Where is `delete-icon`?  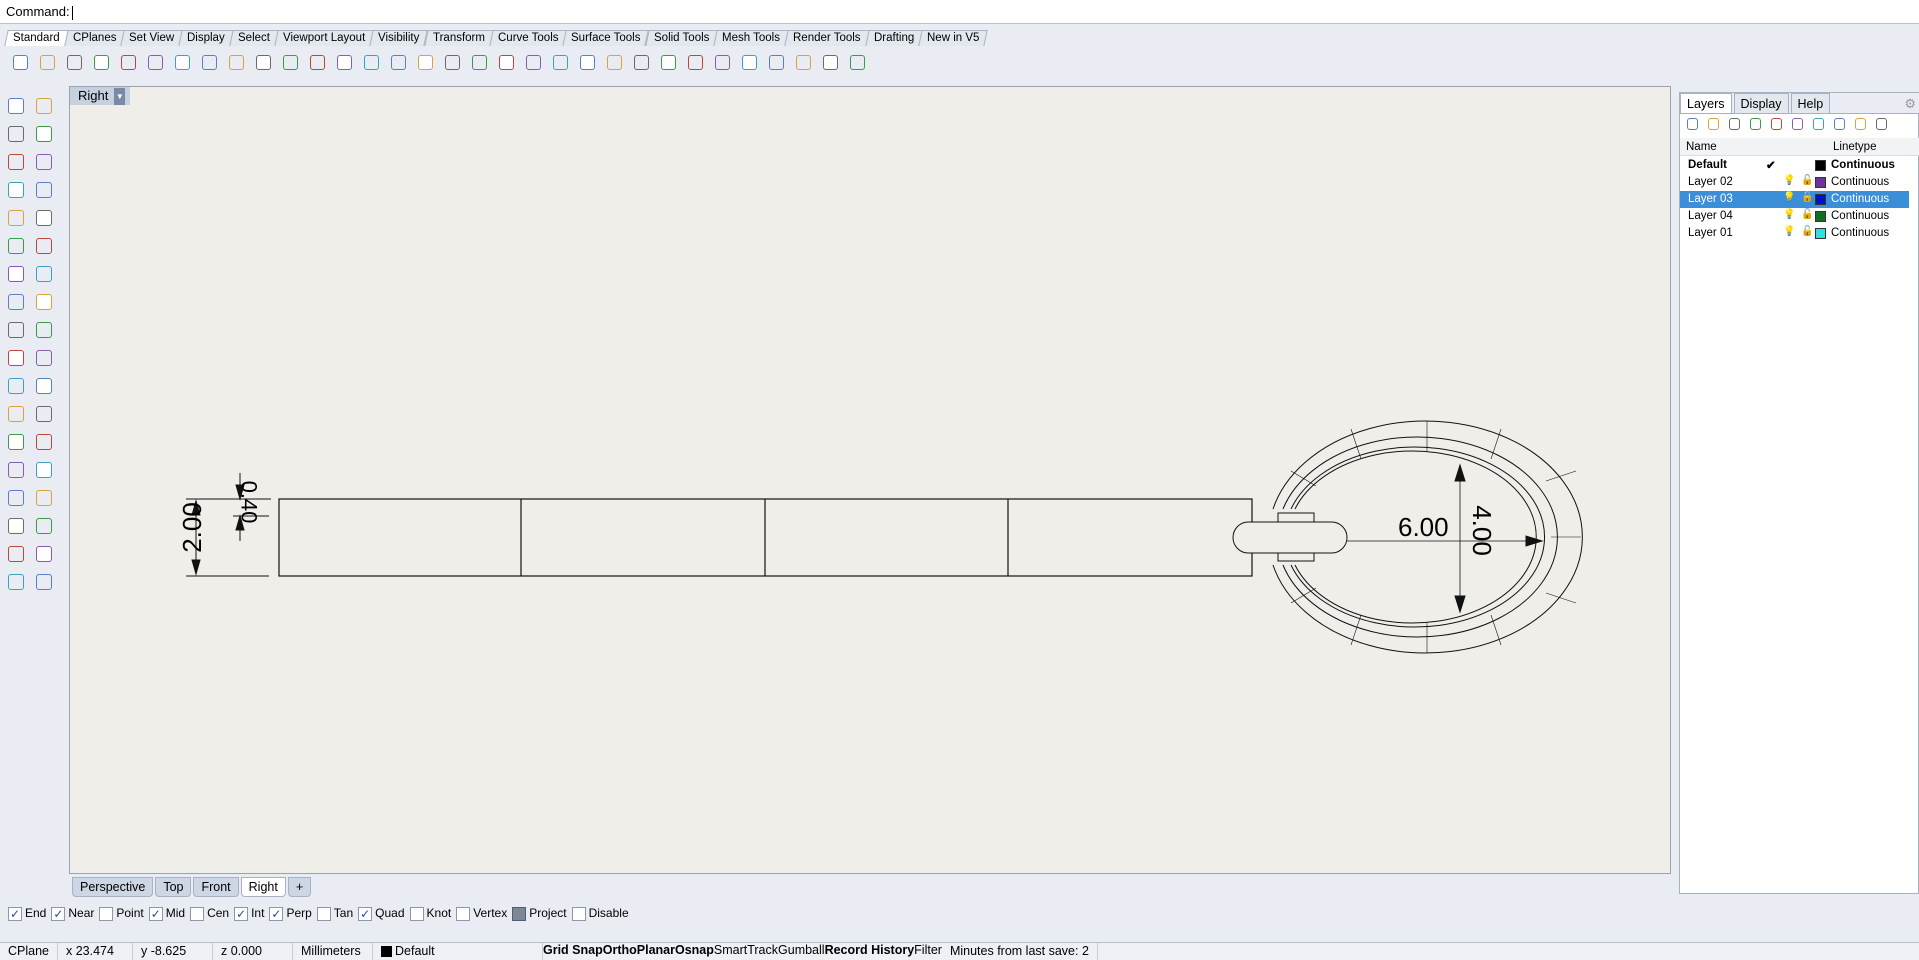
delete-icon is located at coordinates (1734, 124).